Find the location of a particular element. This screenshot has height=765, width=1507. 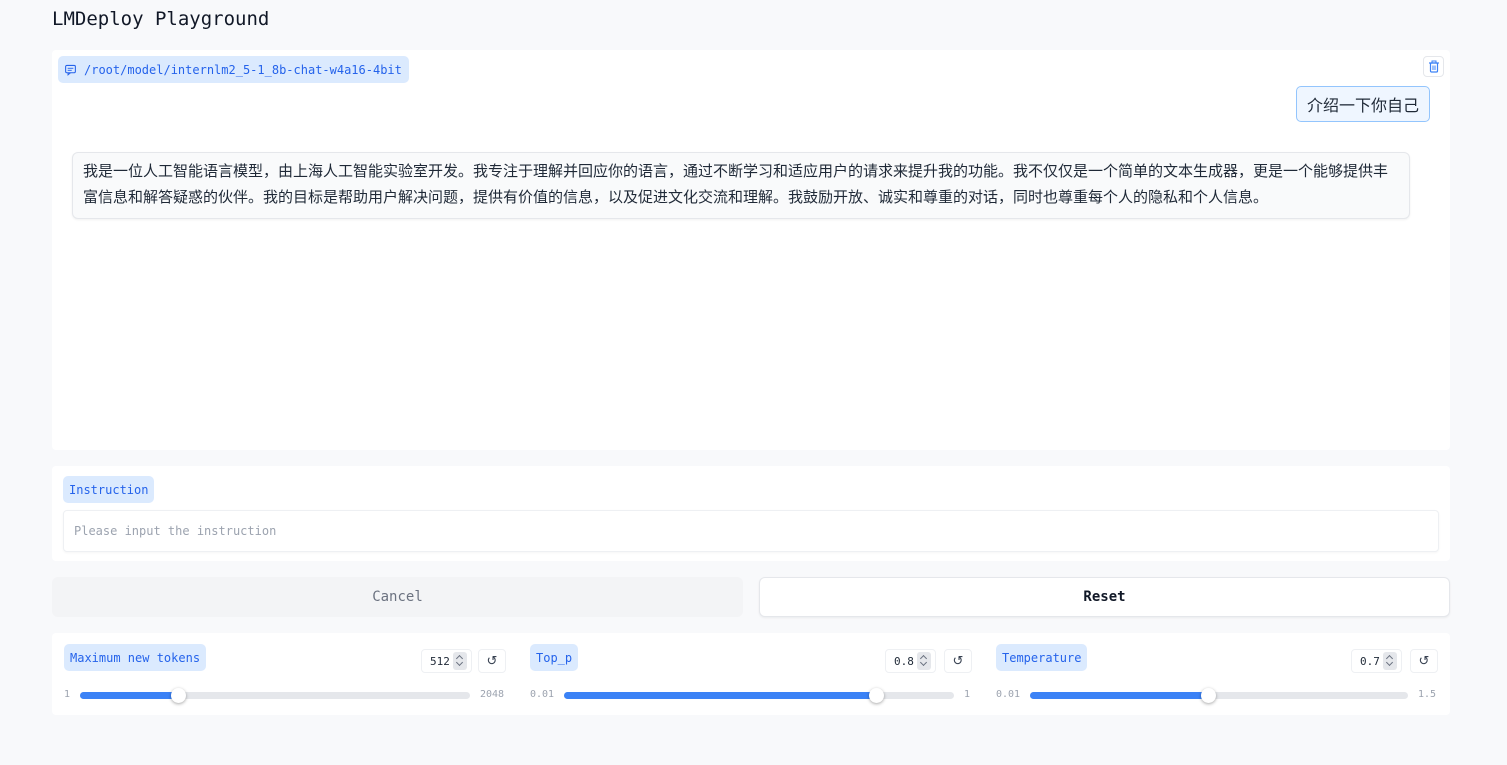

temperature-number: 0.7 is located at coordinates (1376, 661).